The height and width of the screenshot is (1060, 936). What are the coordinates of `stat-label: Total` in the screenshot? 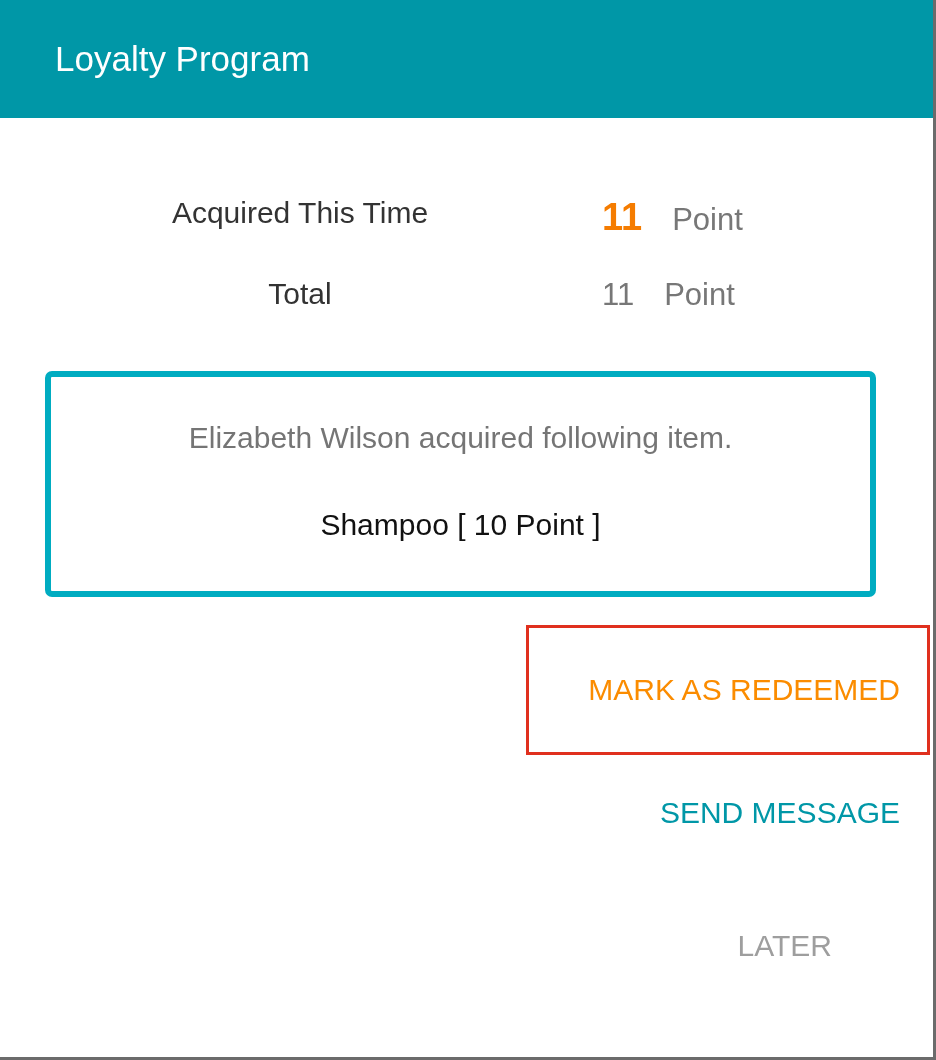 It's located at (300, 294).